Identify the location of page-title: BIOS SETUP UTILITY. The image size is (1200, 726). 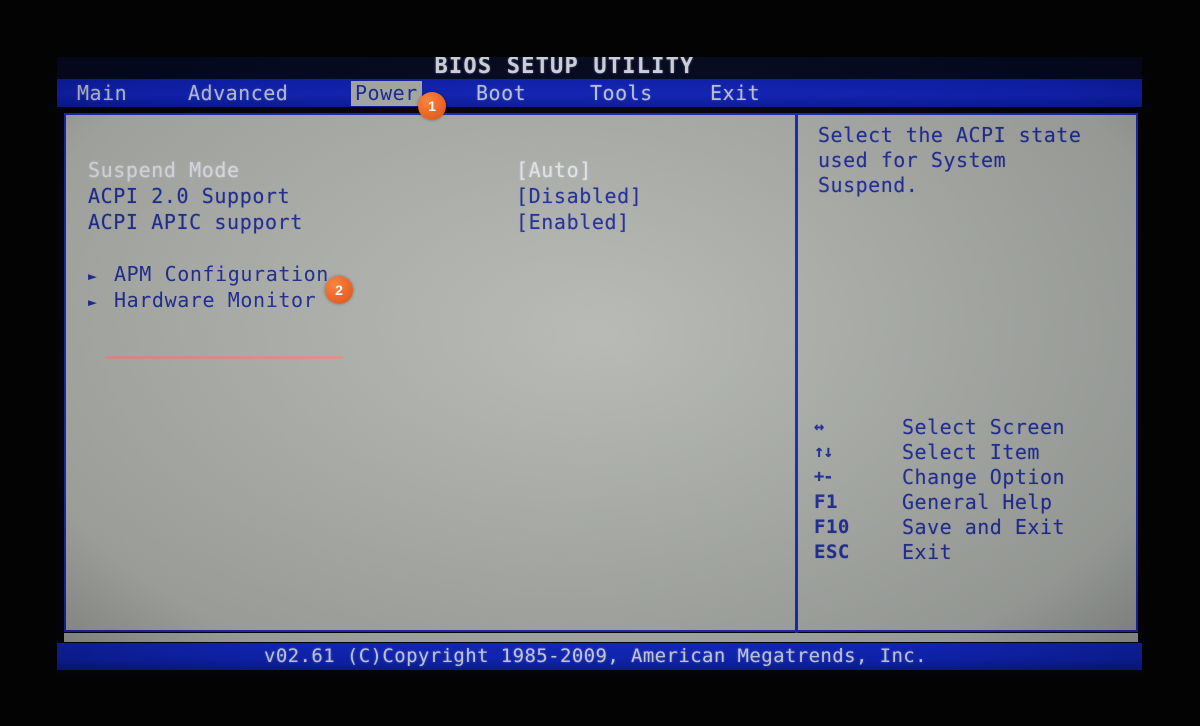
(564, 68).